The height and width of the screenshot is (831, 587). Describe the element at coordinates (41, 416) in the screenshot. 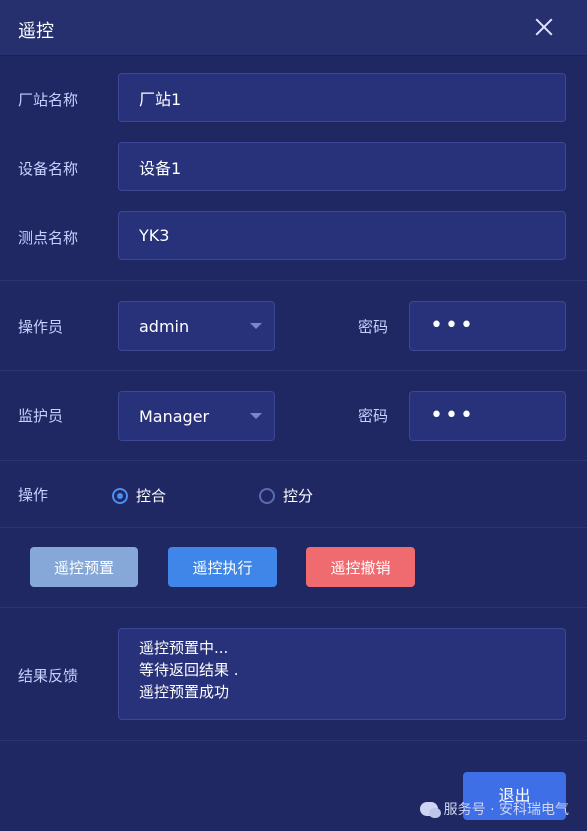

I see `supervisor-label: 监护员` at that location.